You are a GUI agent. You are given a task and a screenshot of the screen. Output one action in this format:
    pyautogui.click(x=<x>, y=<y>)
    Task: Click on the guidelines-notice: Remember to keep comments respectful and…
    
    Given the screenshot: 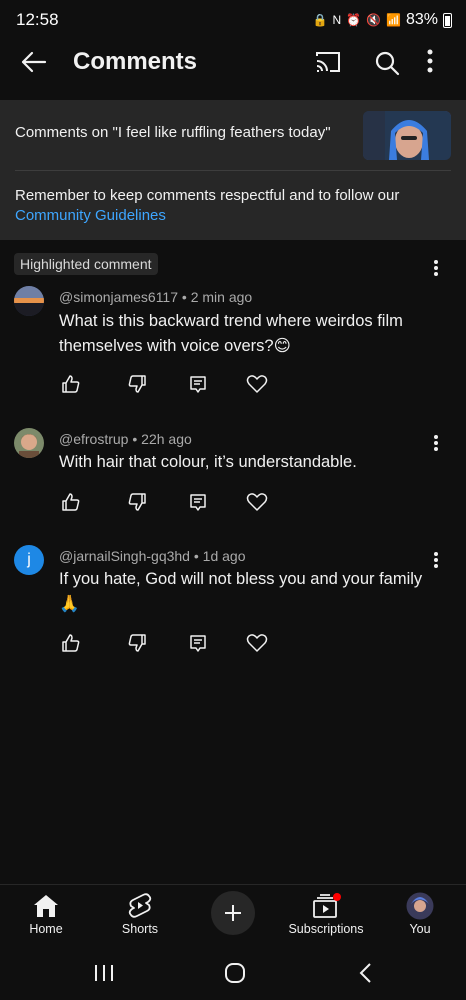 What is the action you would take?
    pyautogui.click(x=230, y=206)
    